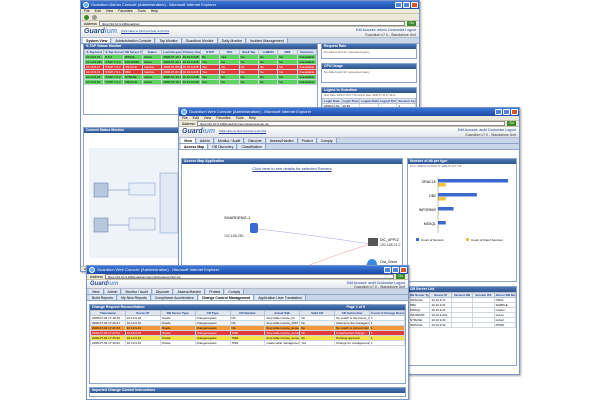  I want to click on help-link: Click Here to find out how to do this, so click(242, 131).